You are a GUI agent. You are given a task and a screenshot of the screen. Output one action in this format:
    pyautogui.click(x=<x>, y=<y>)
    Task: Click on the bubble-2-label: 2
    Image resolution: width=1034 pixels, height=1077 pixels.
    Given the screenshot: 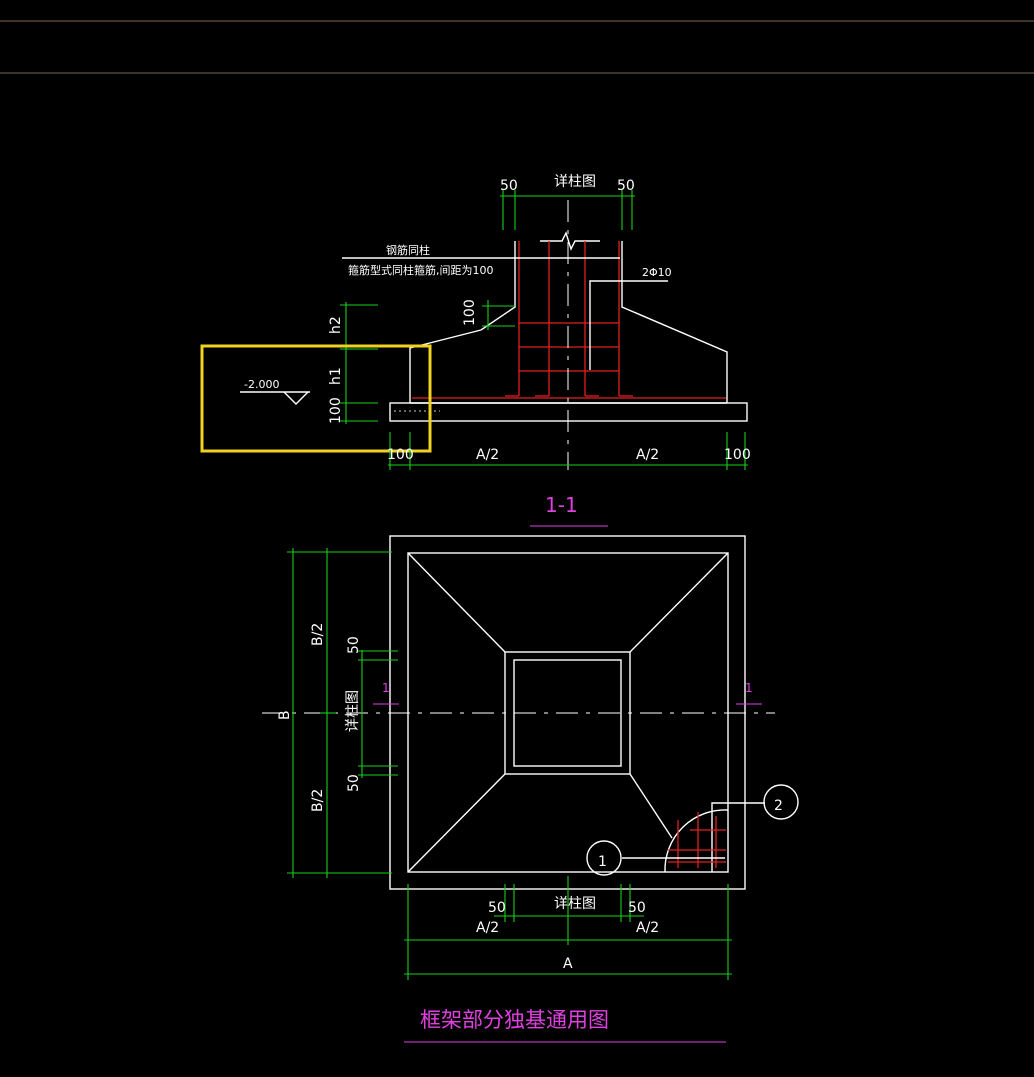 What is the action you would take?
    pyautogui.click(x=778, y=806)
    